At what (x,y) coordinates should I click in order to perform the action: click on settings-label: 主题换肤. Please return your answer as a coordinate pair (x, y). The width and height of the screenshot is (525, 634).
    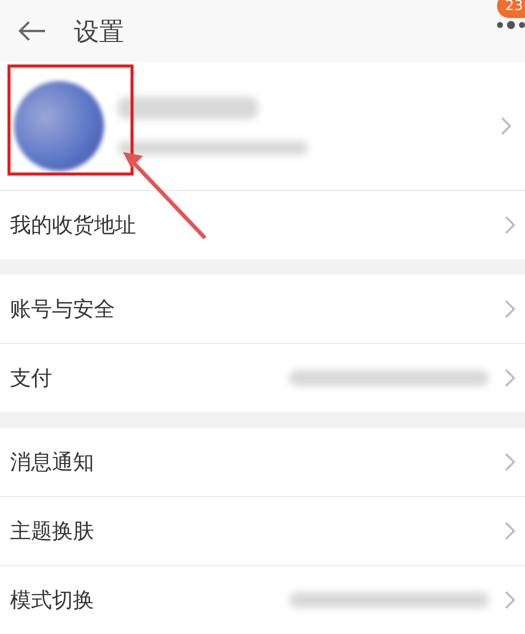
    Looking at the image, I should click on (249, 531).